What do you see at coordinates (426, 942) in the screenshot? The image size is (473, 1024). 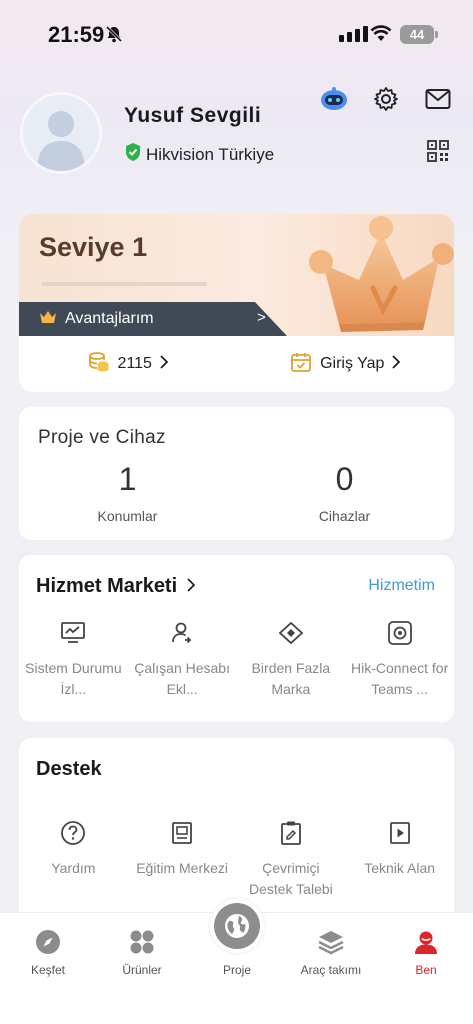 I see `person-icon` at bounding box center [426, 942].